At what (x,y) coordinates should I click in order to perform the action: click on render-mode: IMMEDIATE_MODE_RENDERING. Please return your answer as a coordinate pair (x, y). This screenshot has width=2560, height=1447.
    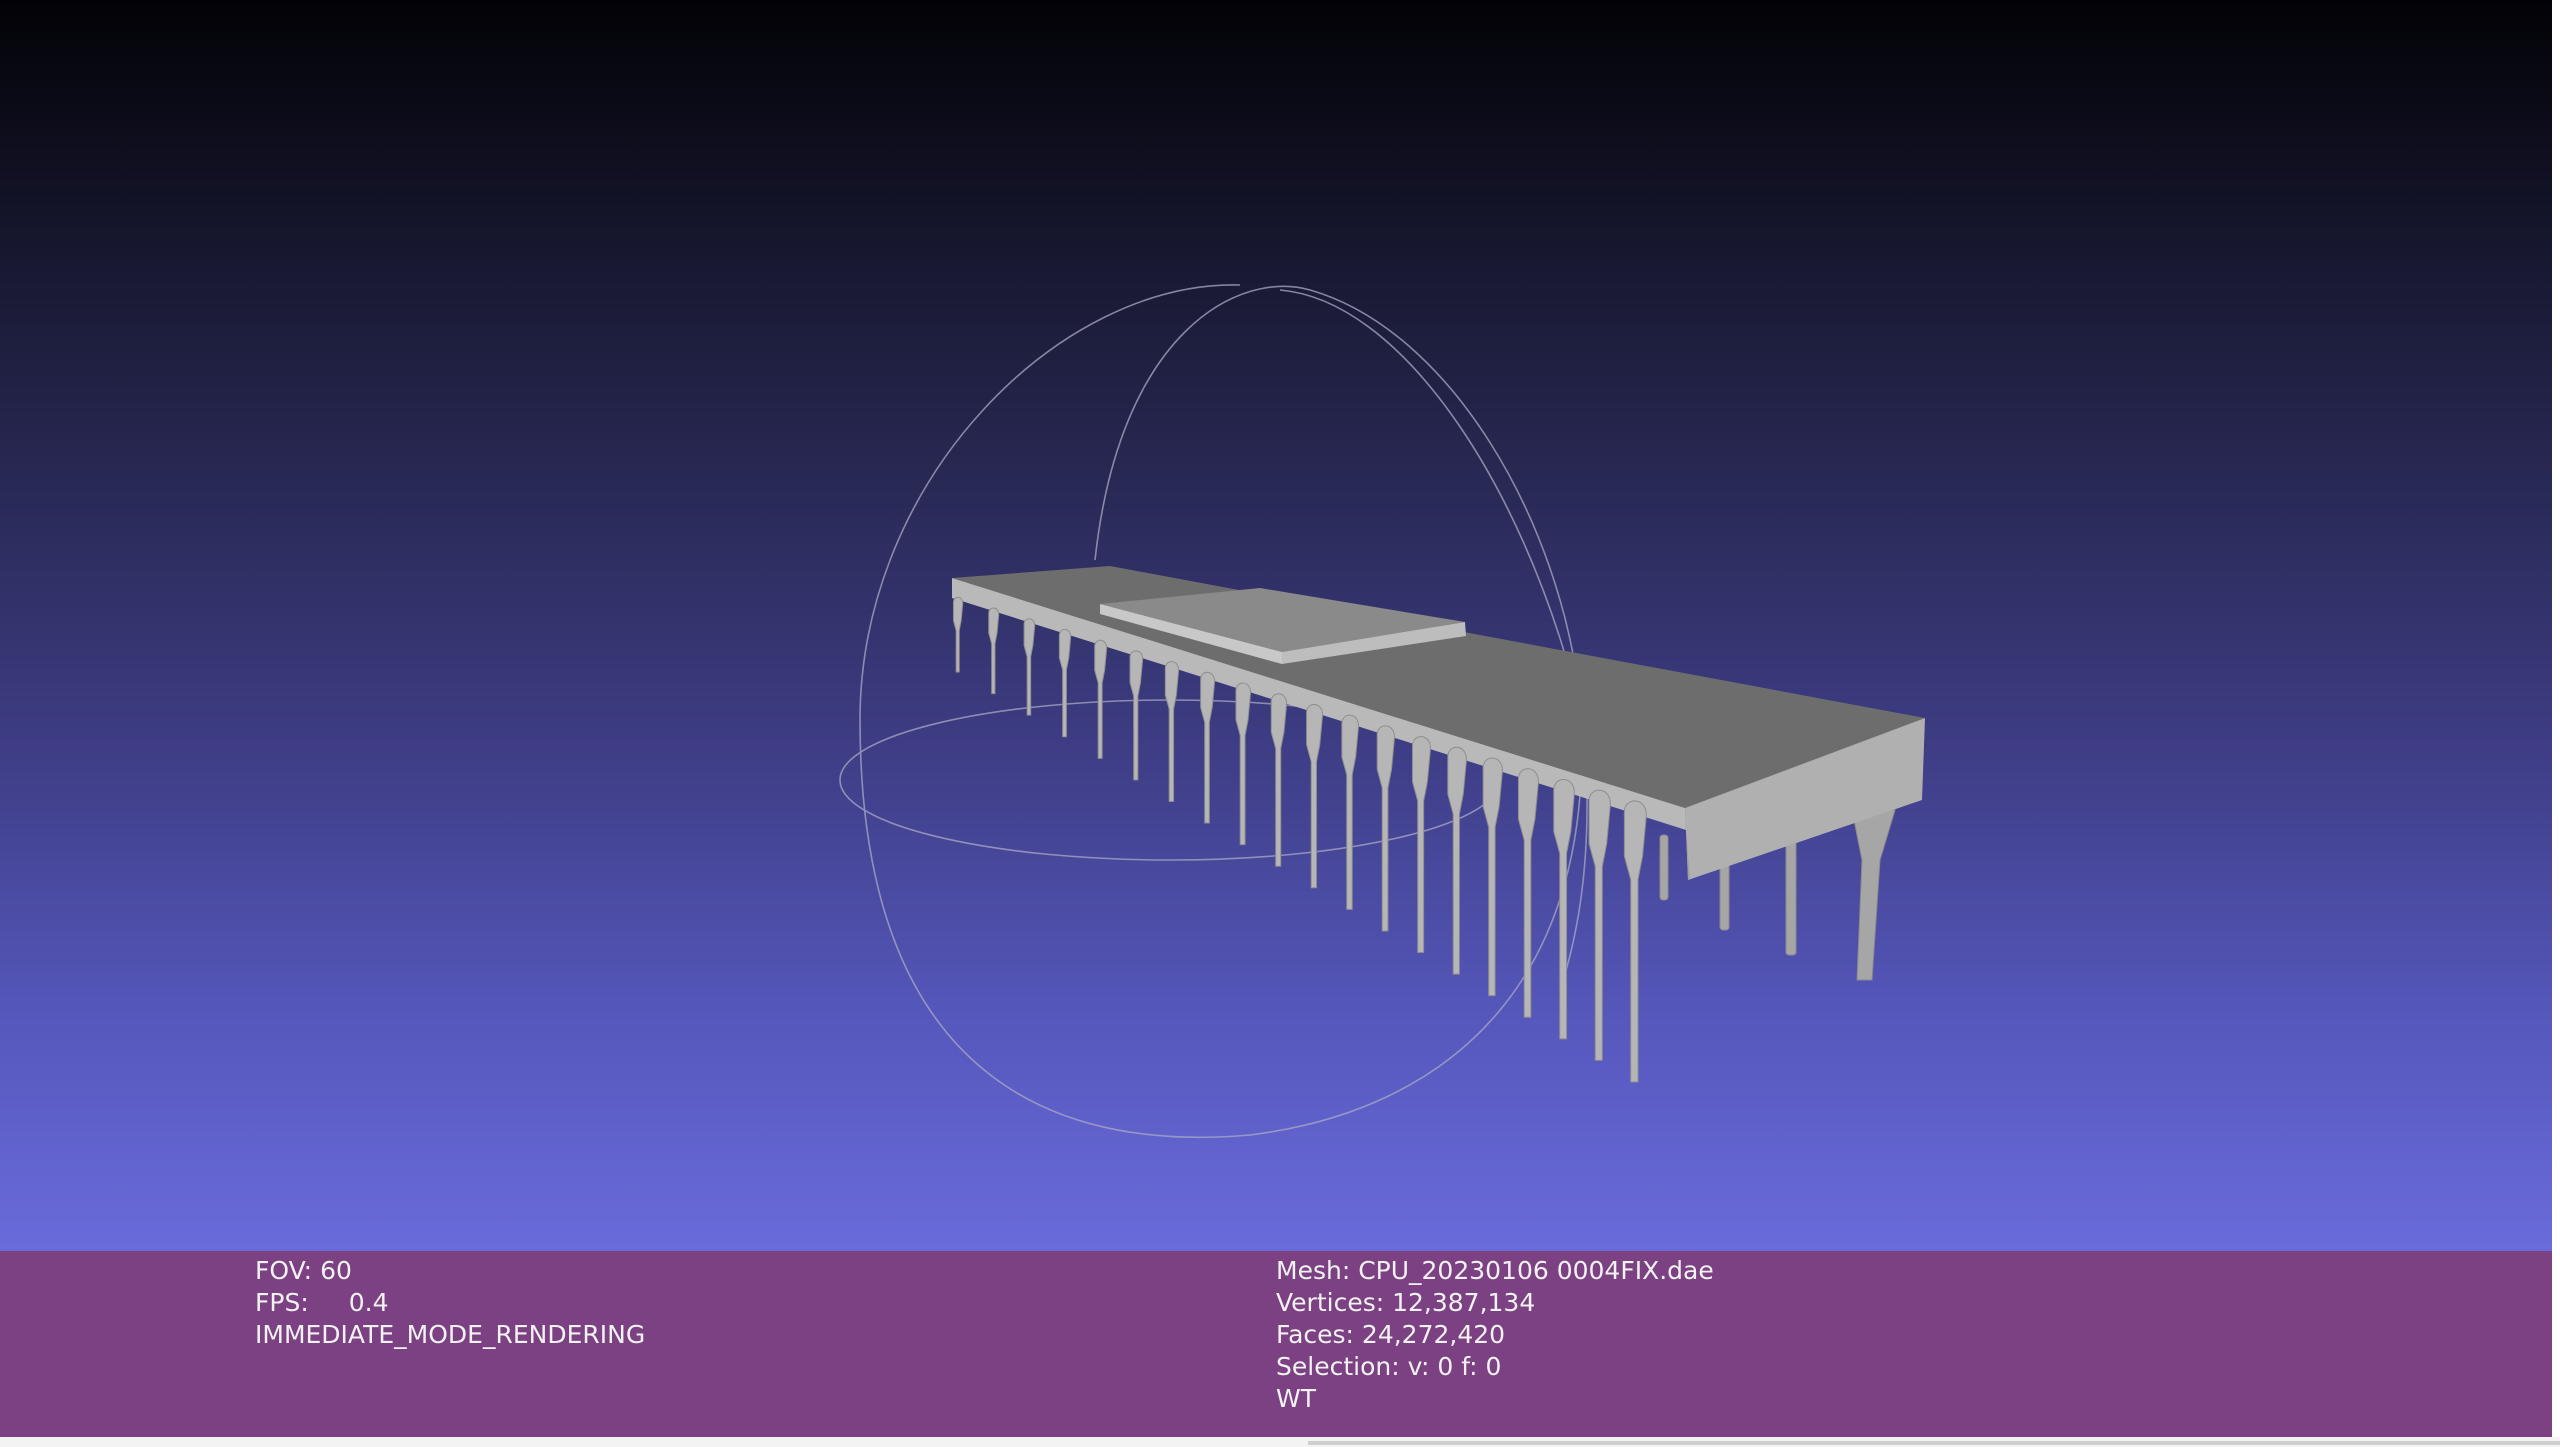
    Looking at the image, I should click on (450, 1334).